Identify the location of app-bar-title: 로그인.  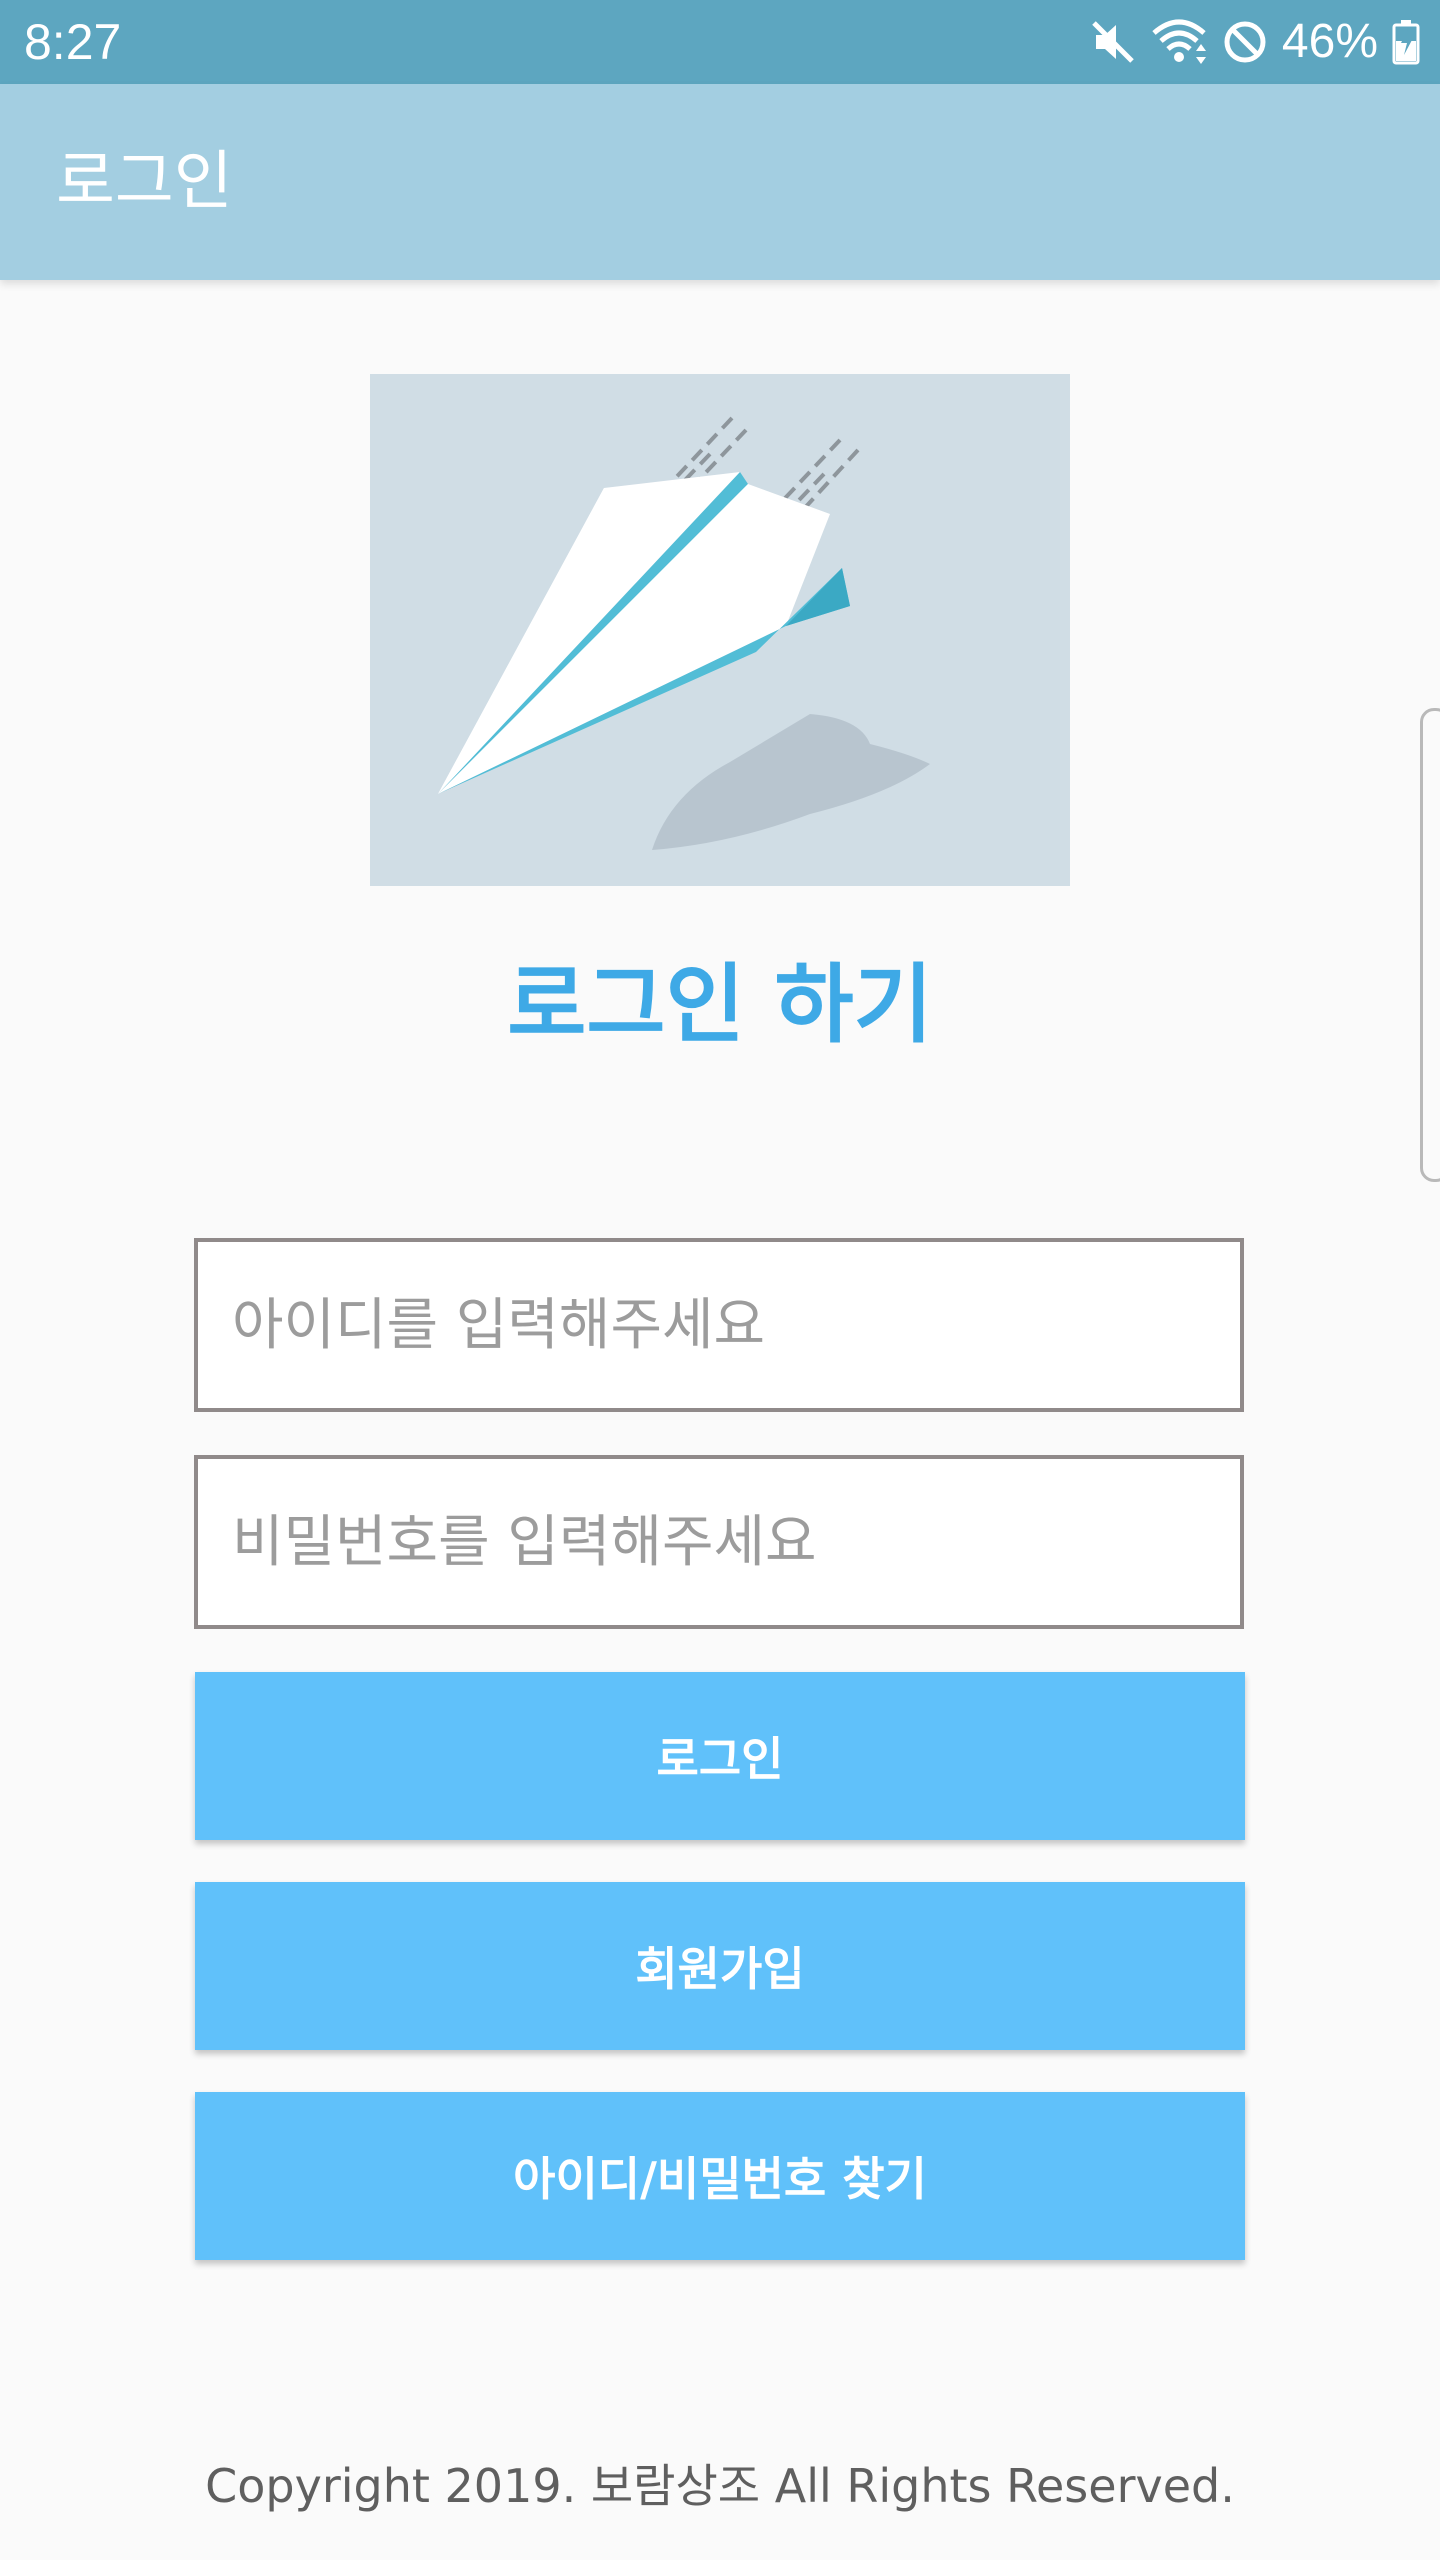
(144, 182).